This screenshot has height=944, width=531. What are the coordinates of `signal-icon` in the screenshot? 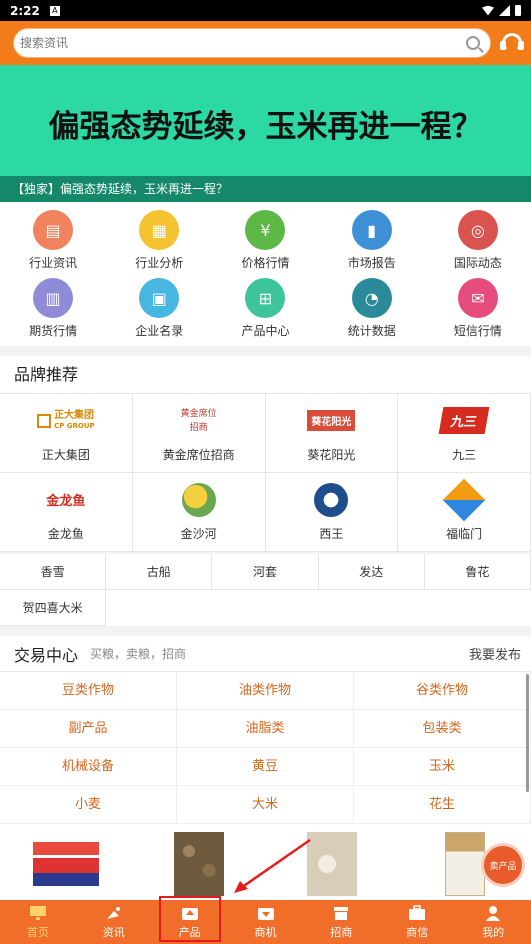 It's located at (504, 10).